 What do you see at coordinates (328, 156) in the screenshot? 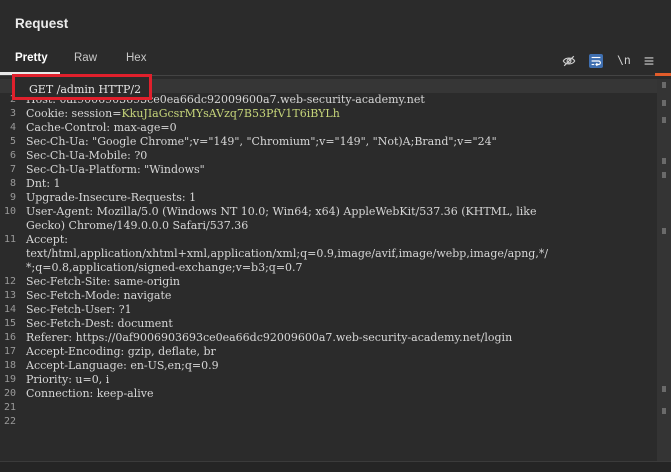
I see `code-line: 6 Sec-Ch-Ua-Mobile: ?0` at bounding box center [328, 156].